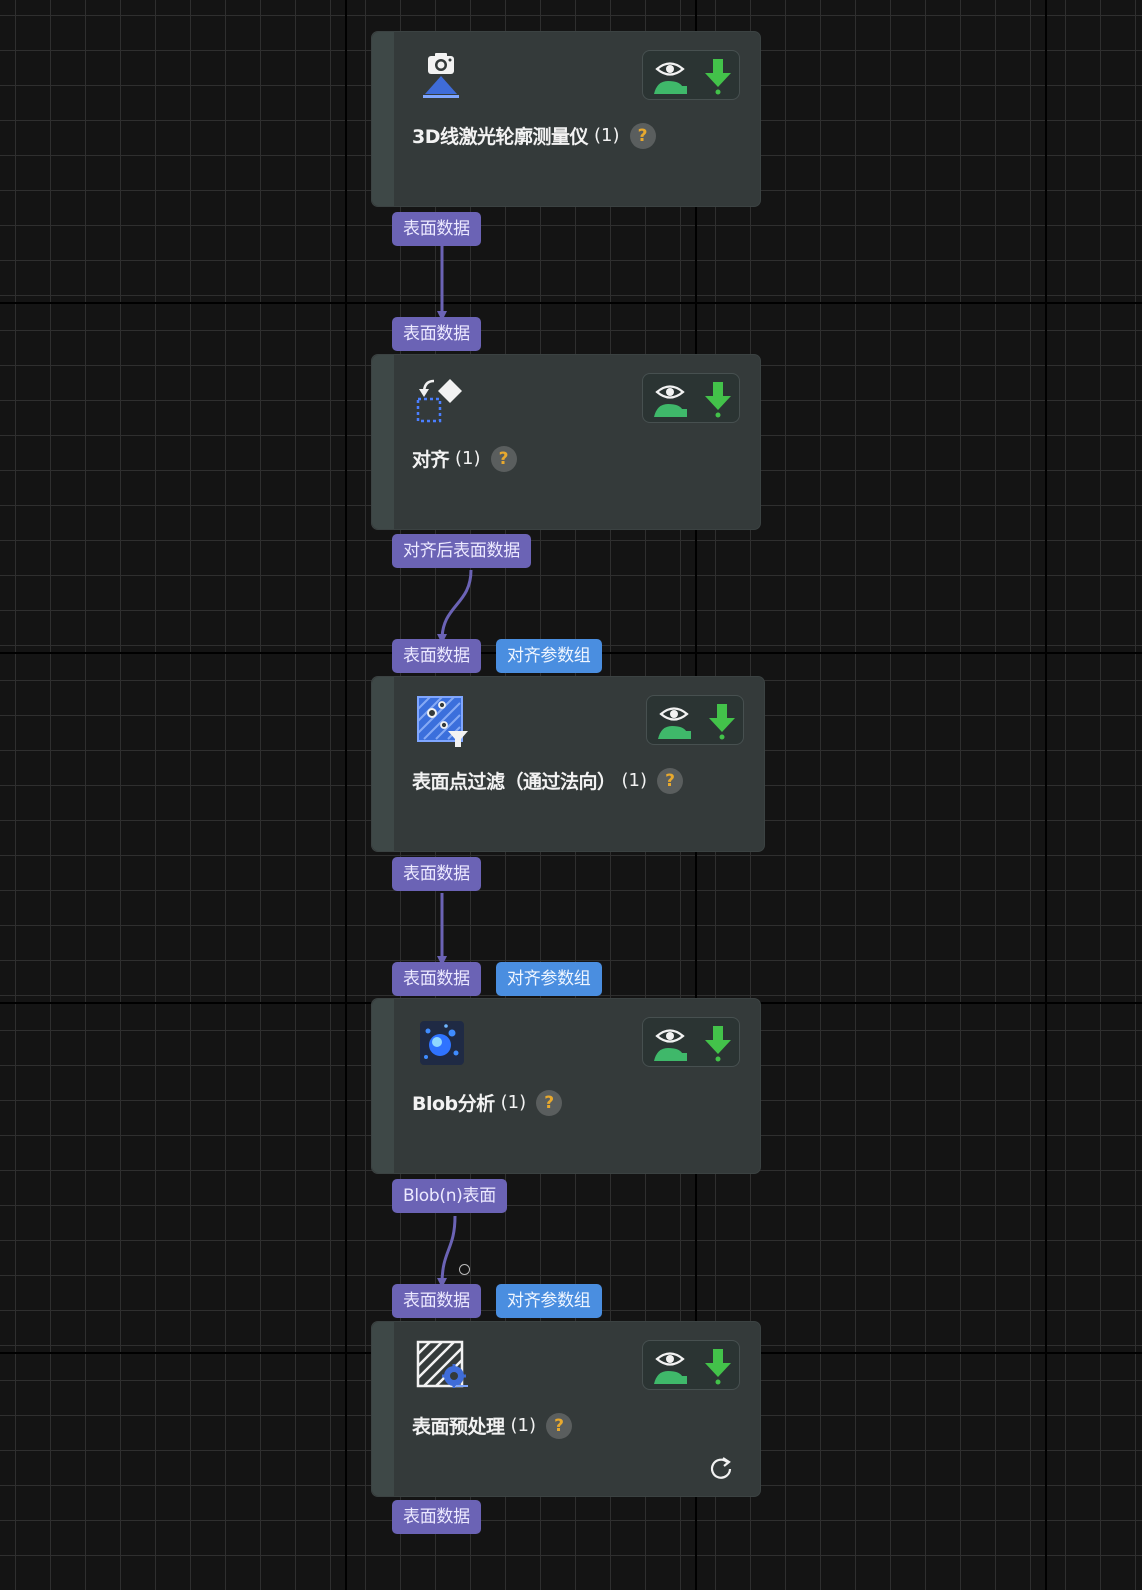 The width and height of the screenshot is (1142, 1590). I want to click on surface-filter-icon, so click(442, 721).